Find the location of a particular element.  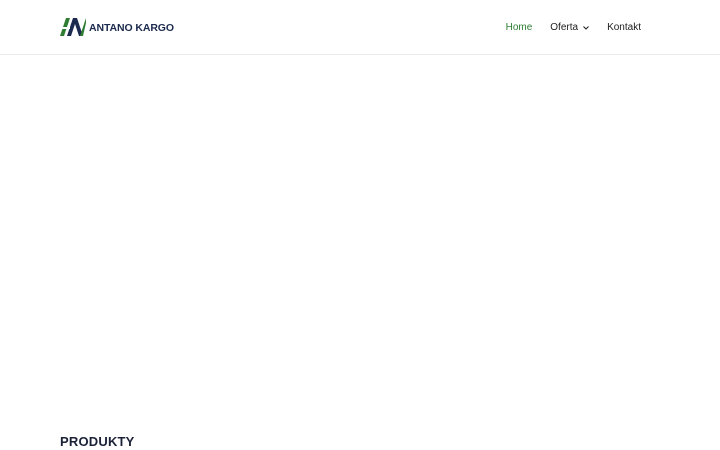

nav-item-oferta: Oferta is located at coordinates (569, 27).